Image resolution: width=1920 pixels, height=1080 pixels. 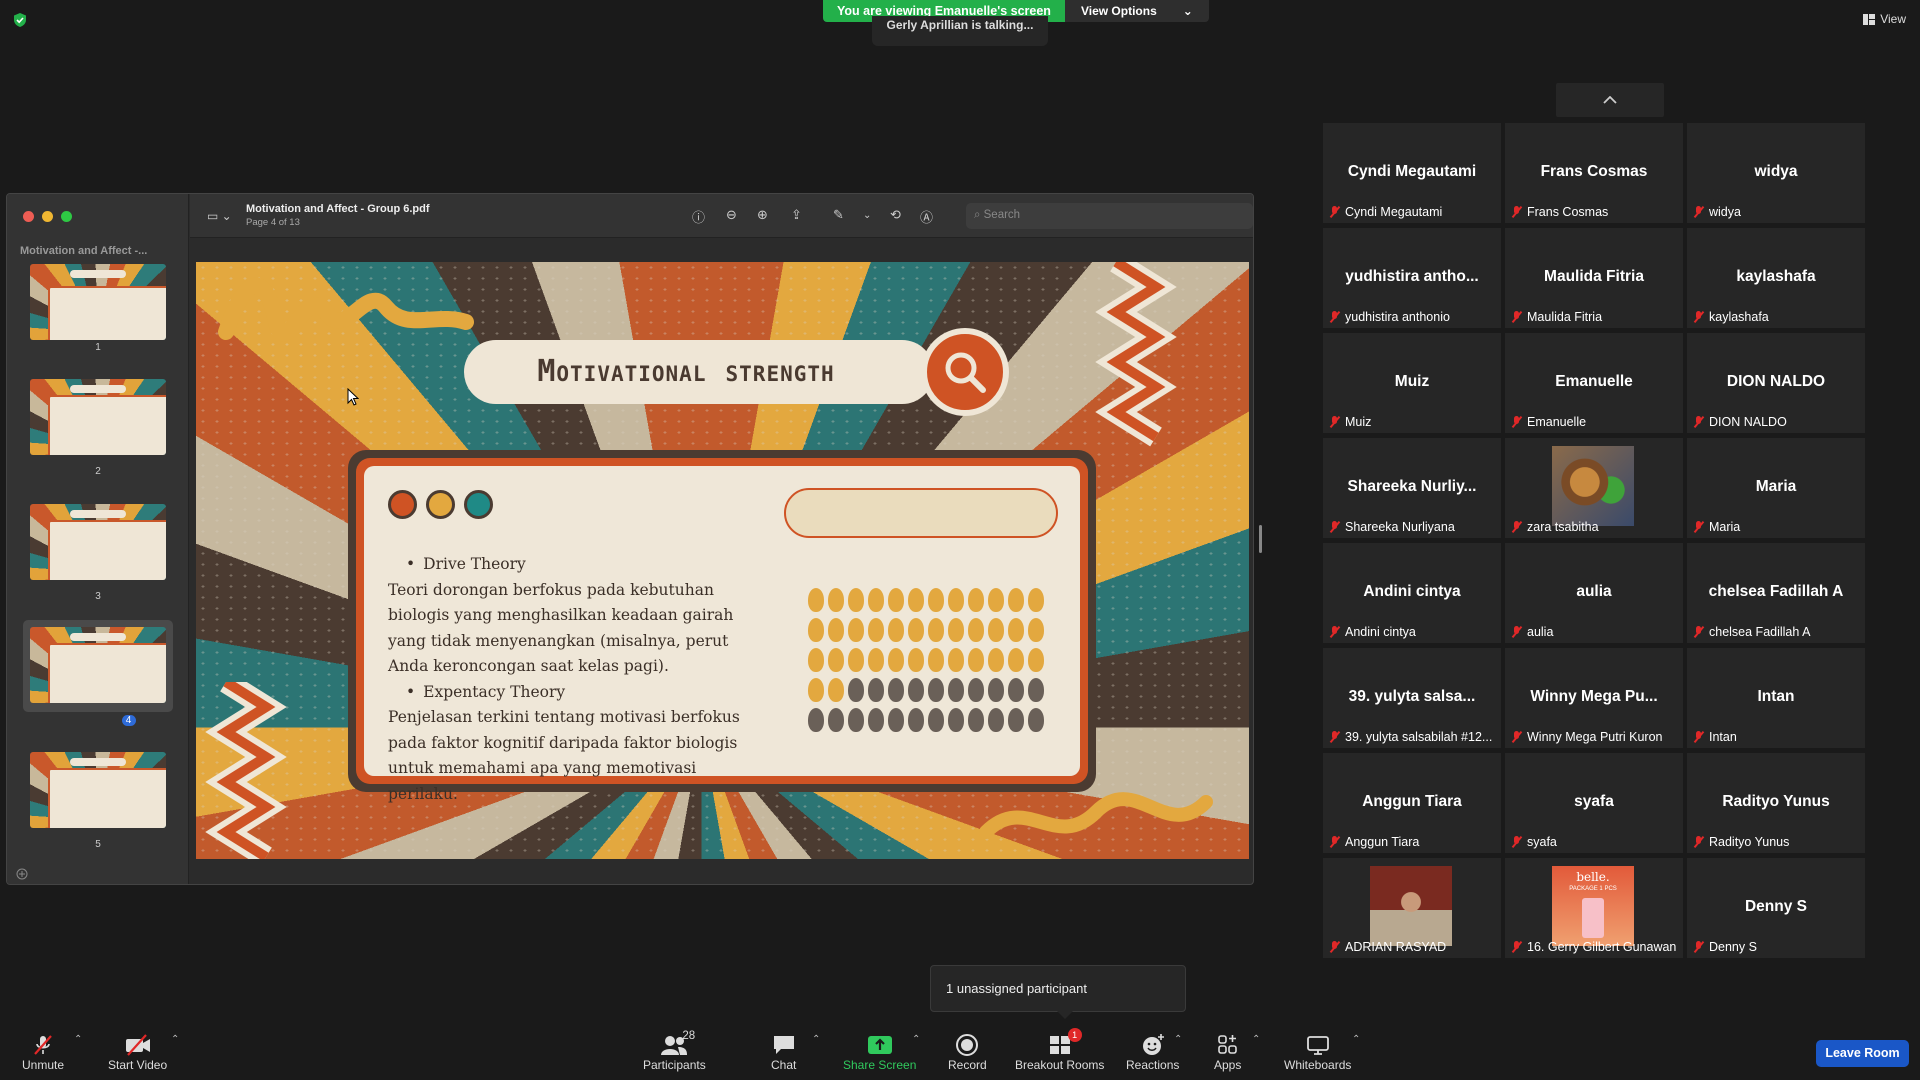 What do you see at coordinates (43, 1052) in the screenshot?
I see `unmute-button: Unmute` at bounding box center [43, 1052].